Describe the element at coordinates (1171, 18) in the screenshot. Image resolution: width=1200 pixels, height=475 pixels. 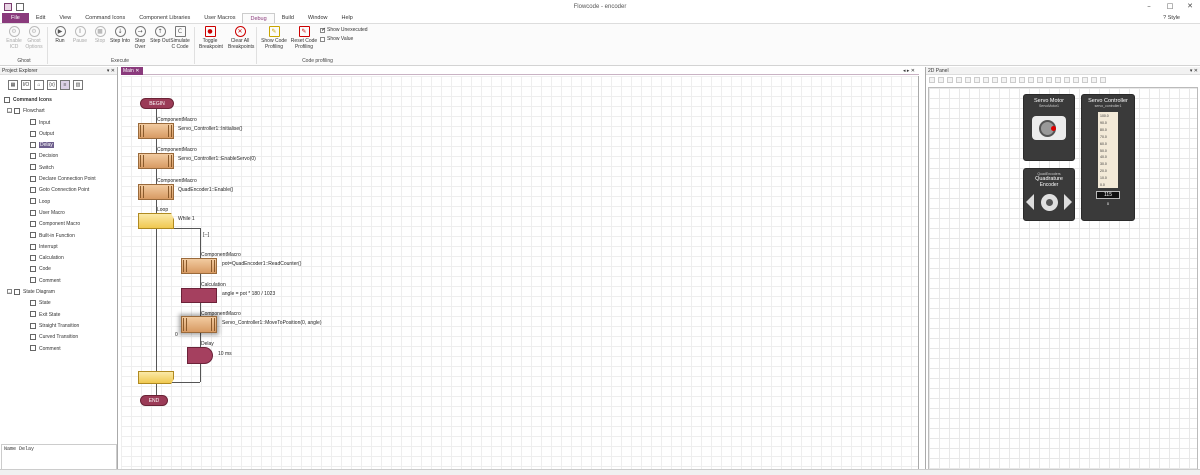
I see `style-menu: ? Style` at that location.